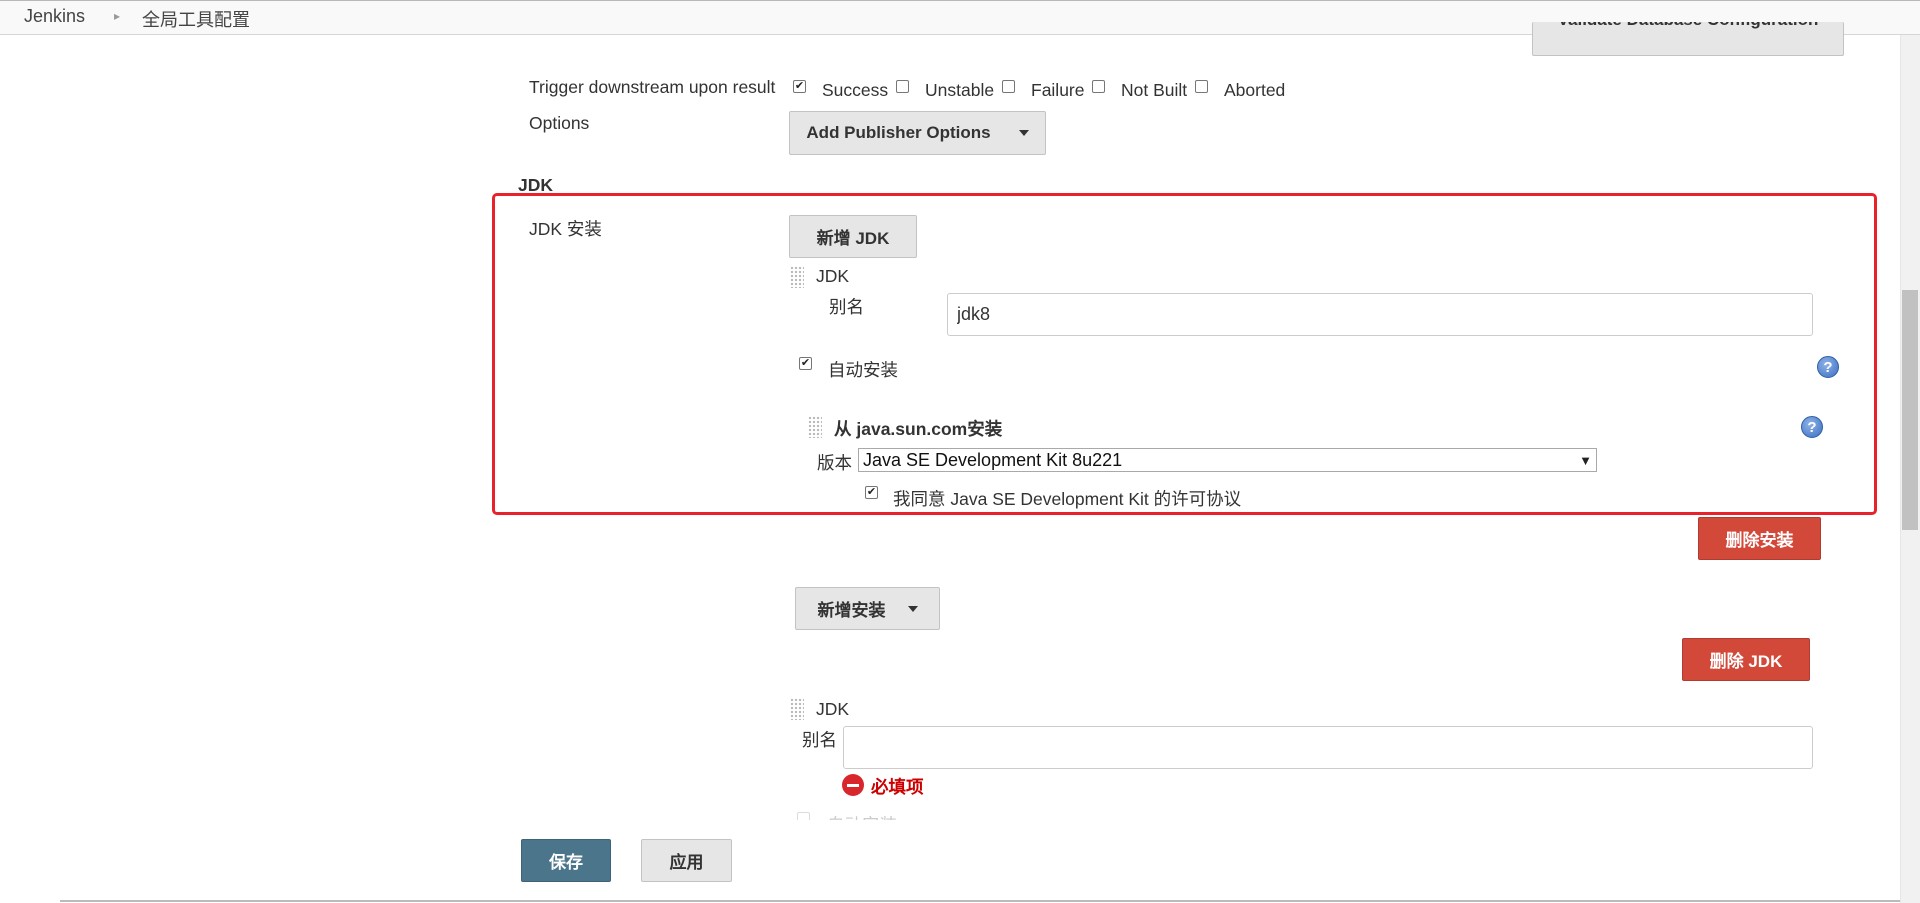 Image resolution: width=1920 pixels, height=903 pixels. I want to click on jdk1-version-label: 版本, so click(834, 463).